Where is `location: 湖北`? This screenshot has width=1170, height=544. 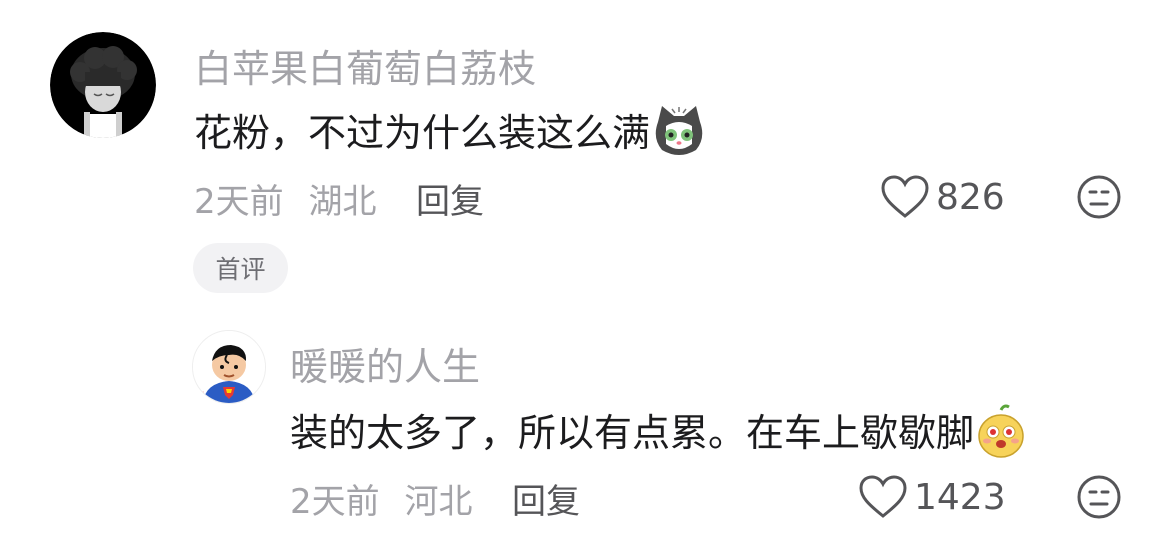 location: 湖北 is located at coordinates (342, 202).